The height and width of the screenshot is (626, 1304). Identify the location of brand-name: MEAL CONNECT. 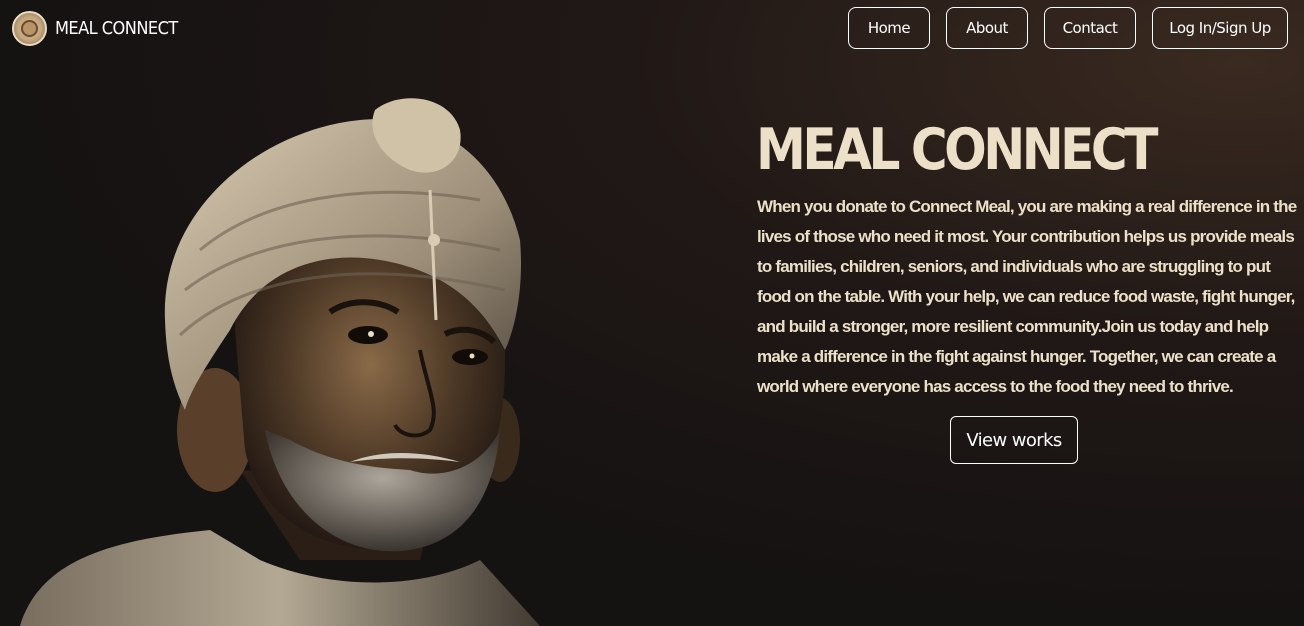
(116, 28).